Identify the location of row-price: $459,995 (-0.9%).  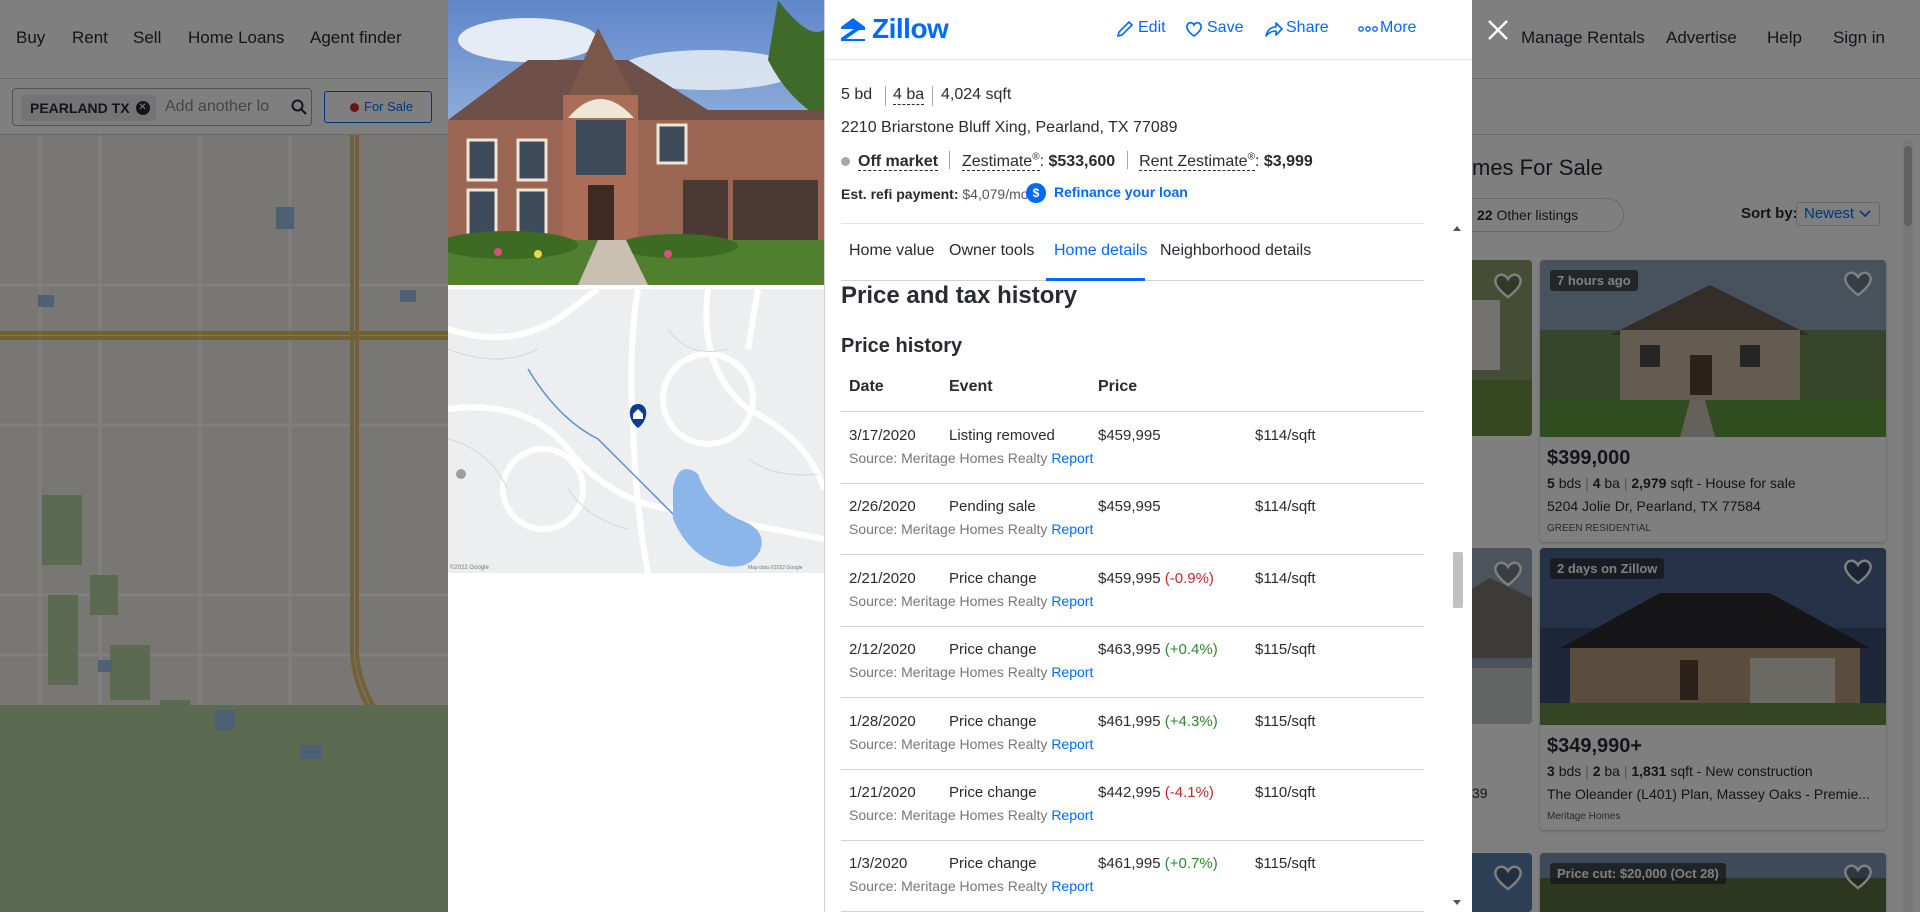
(1156, 578).